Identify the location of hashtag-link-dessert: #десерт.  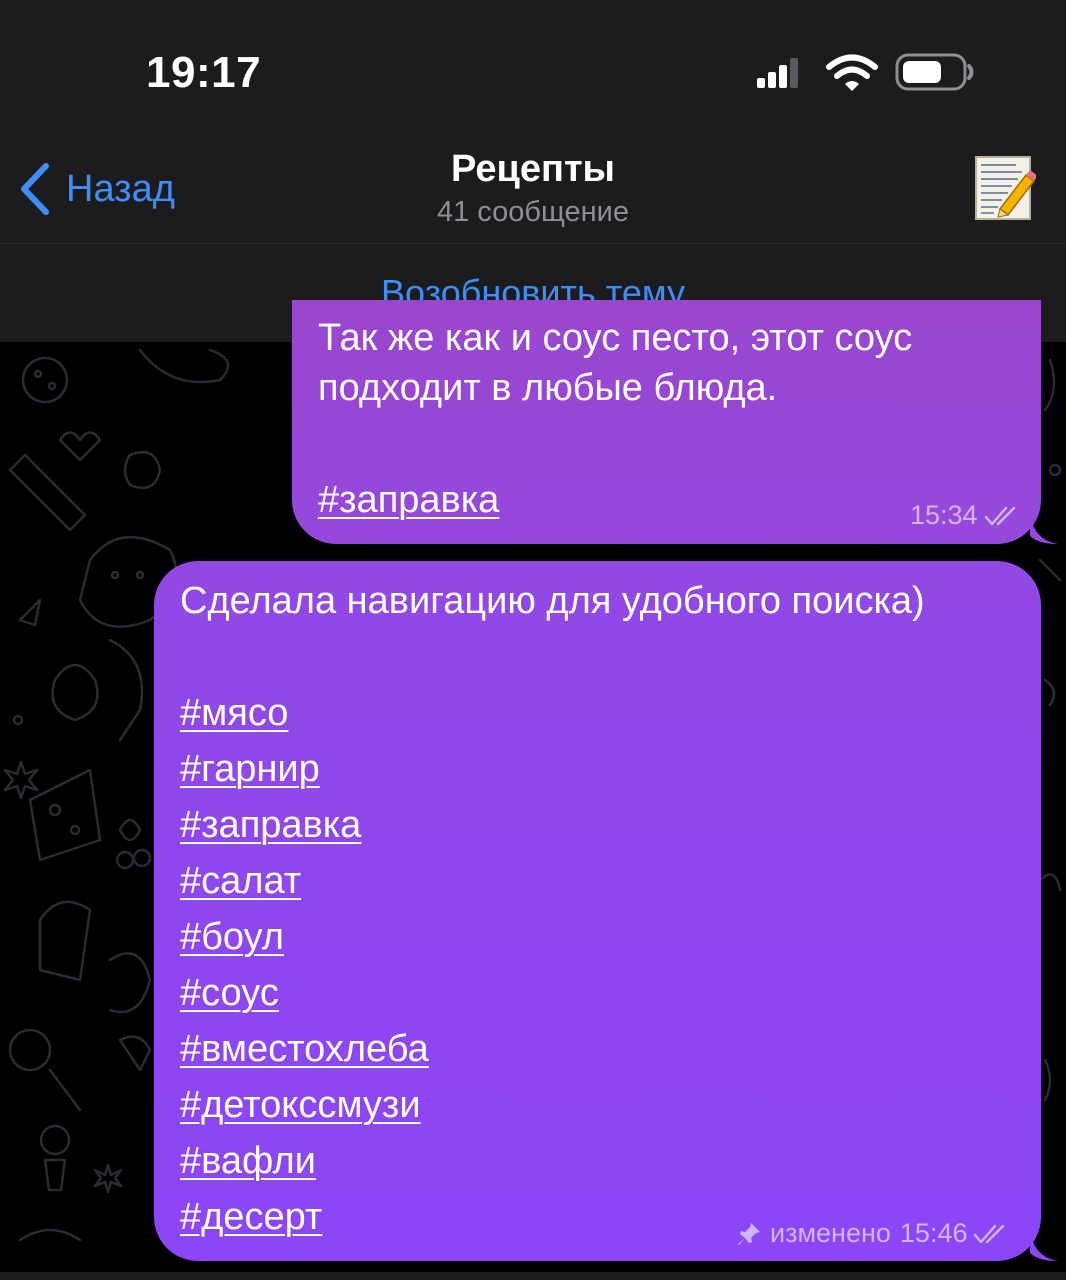
(304, 1217).